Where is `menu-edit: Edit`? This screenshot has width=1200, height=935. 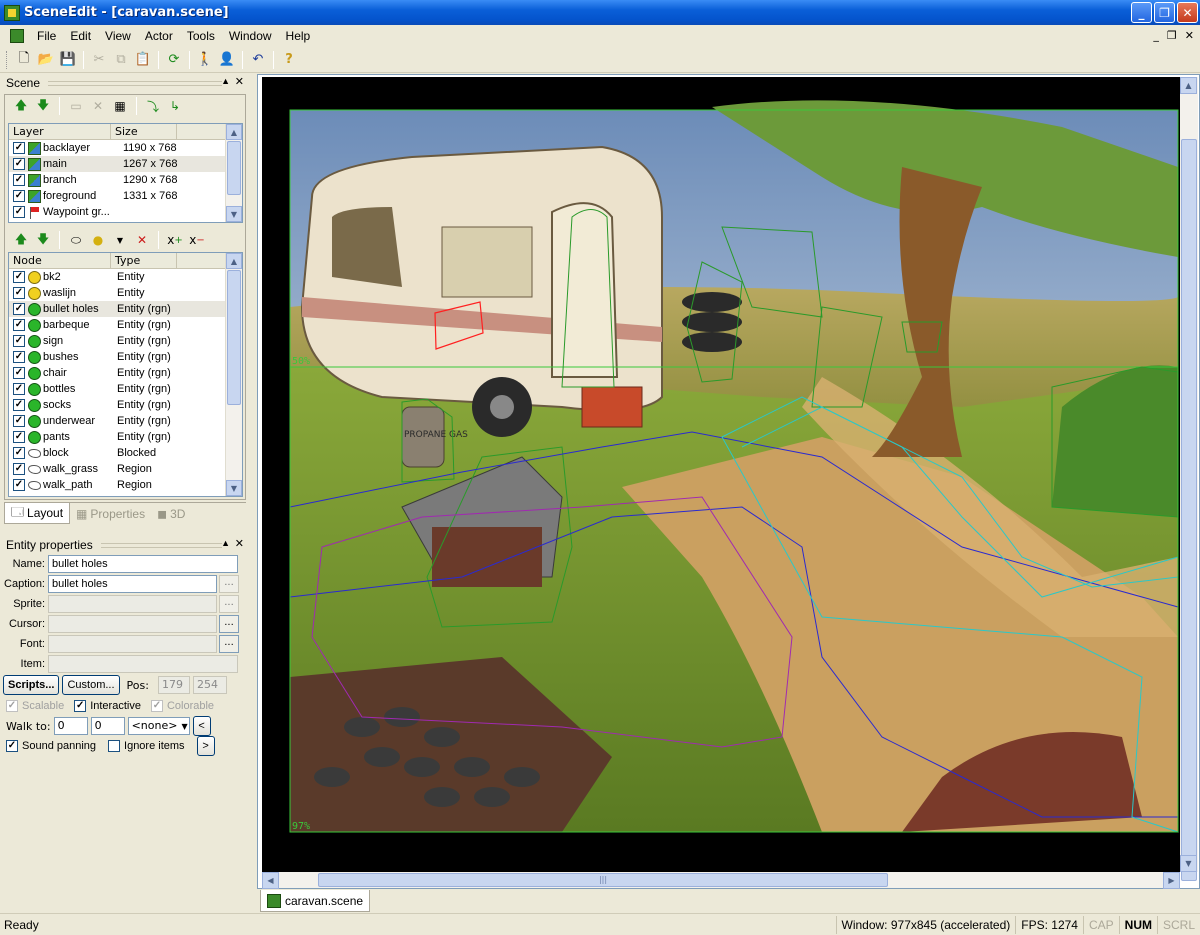
menu-edit: Edit is located at coordinates (80, 36).